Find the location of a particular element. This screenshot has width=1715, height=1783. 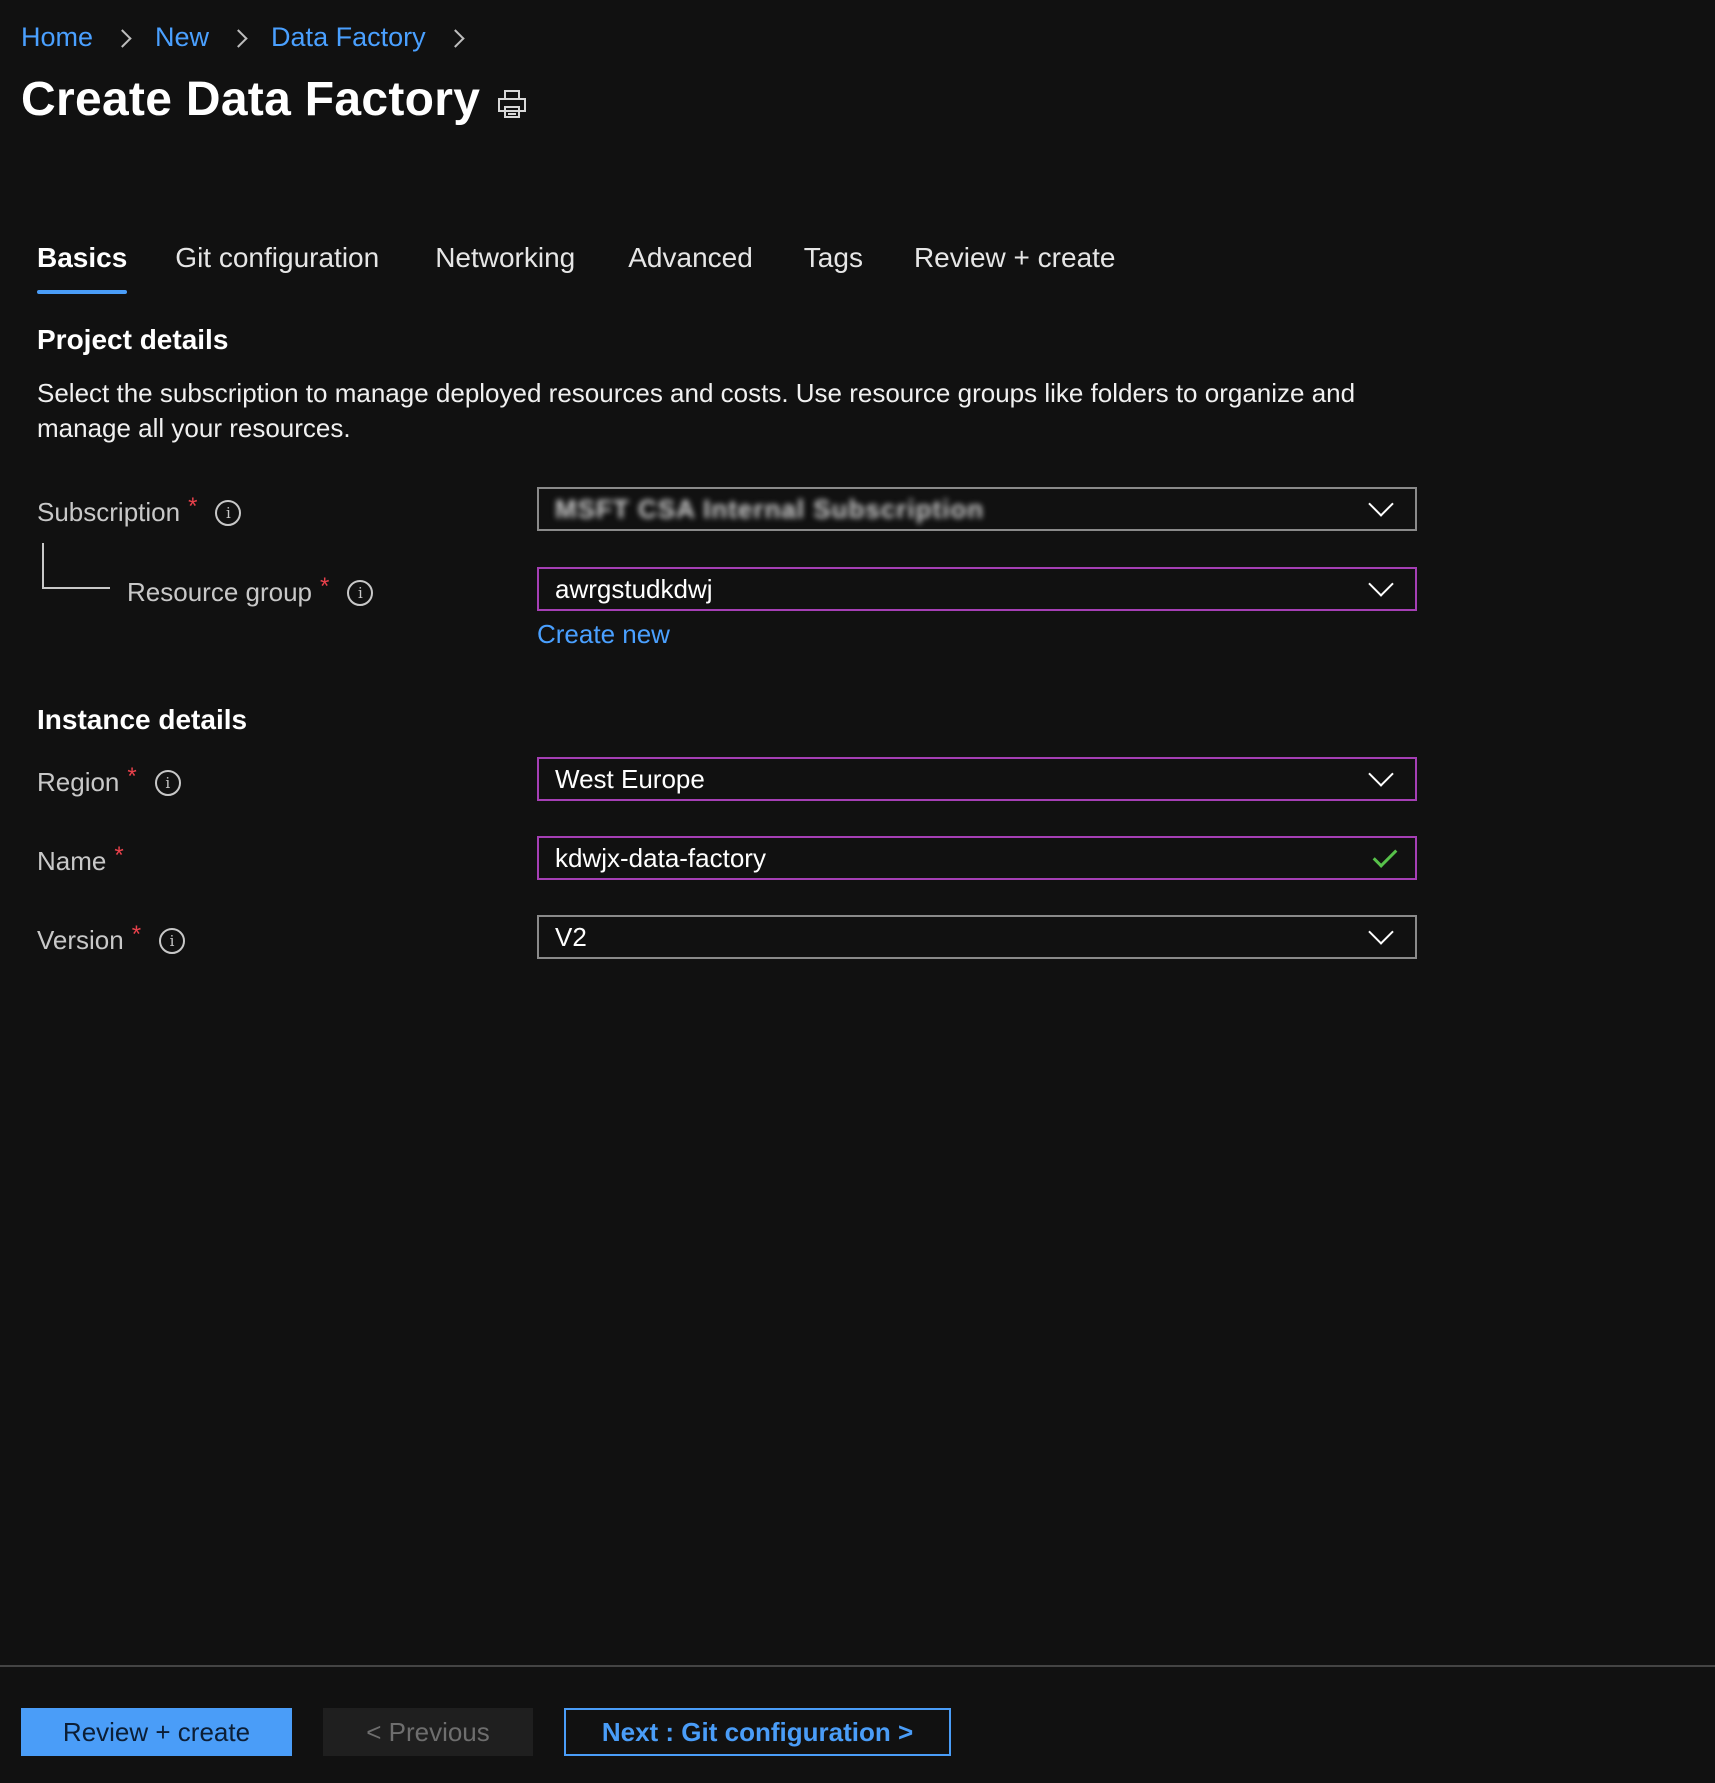

create-new-link: Create new is located at coordinates (603, 634).